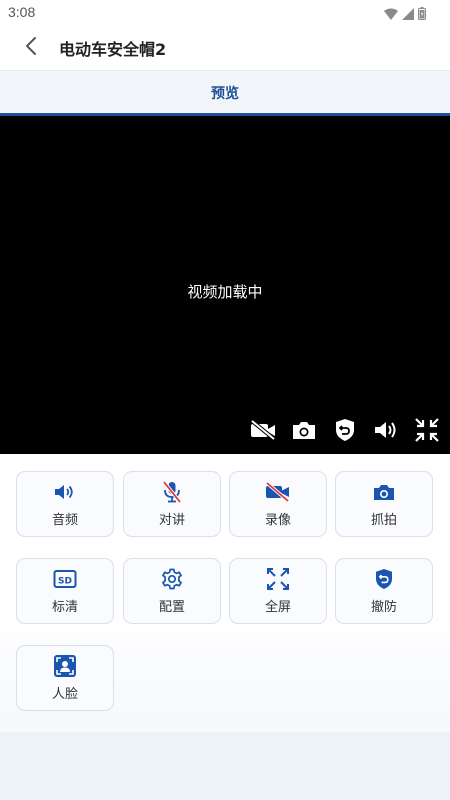 This screenshot has height=800, width=450. I want to click on page-title: 电动车安全帽2, so click(113, 49).